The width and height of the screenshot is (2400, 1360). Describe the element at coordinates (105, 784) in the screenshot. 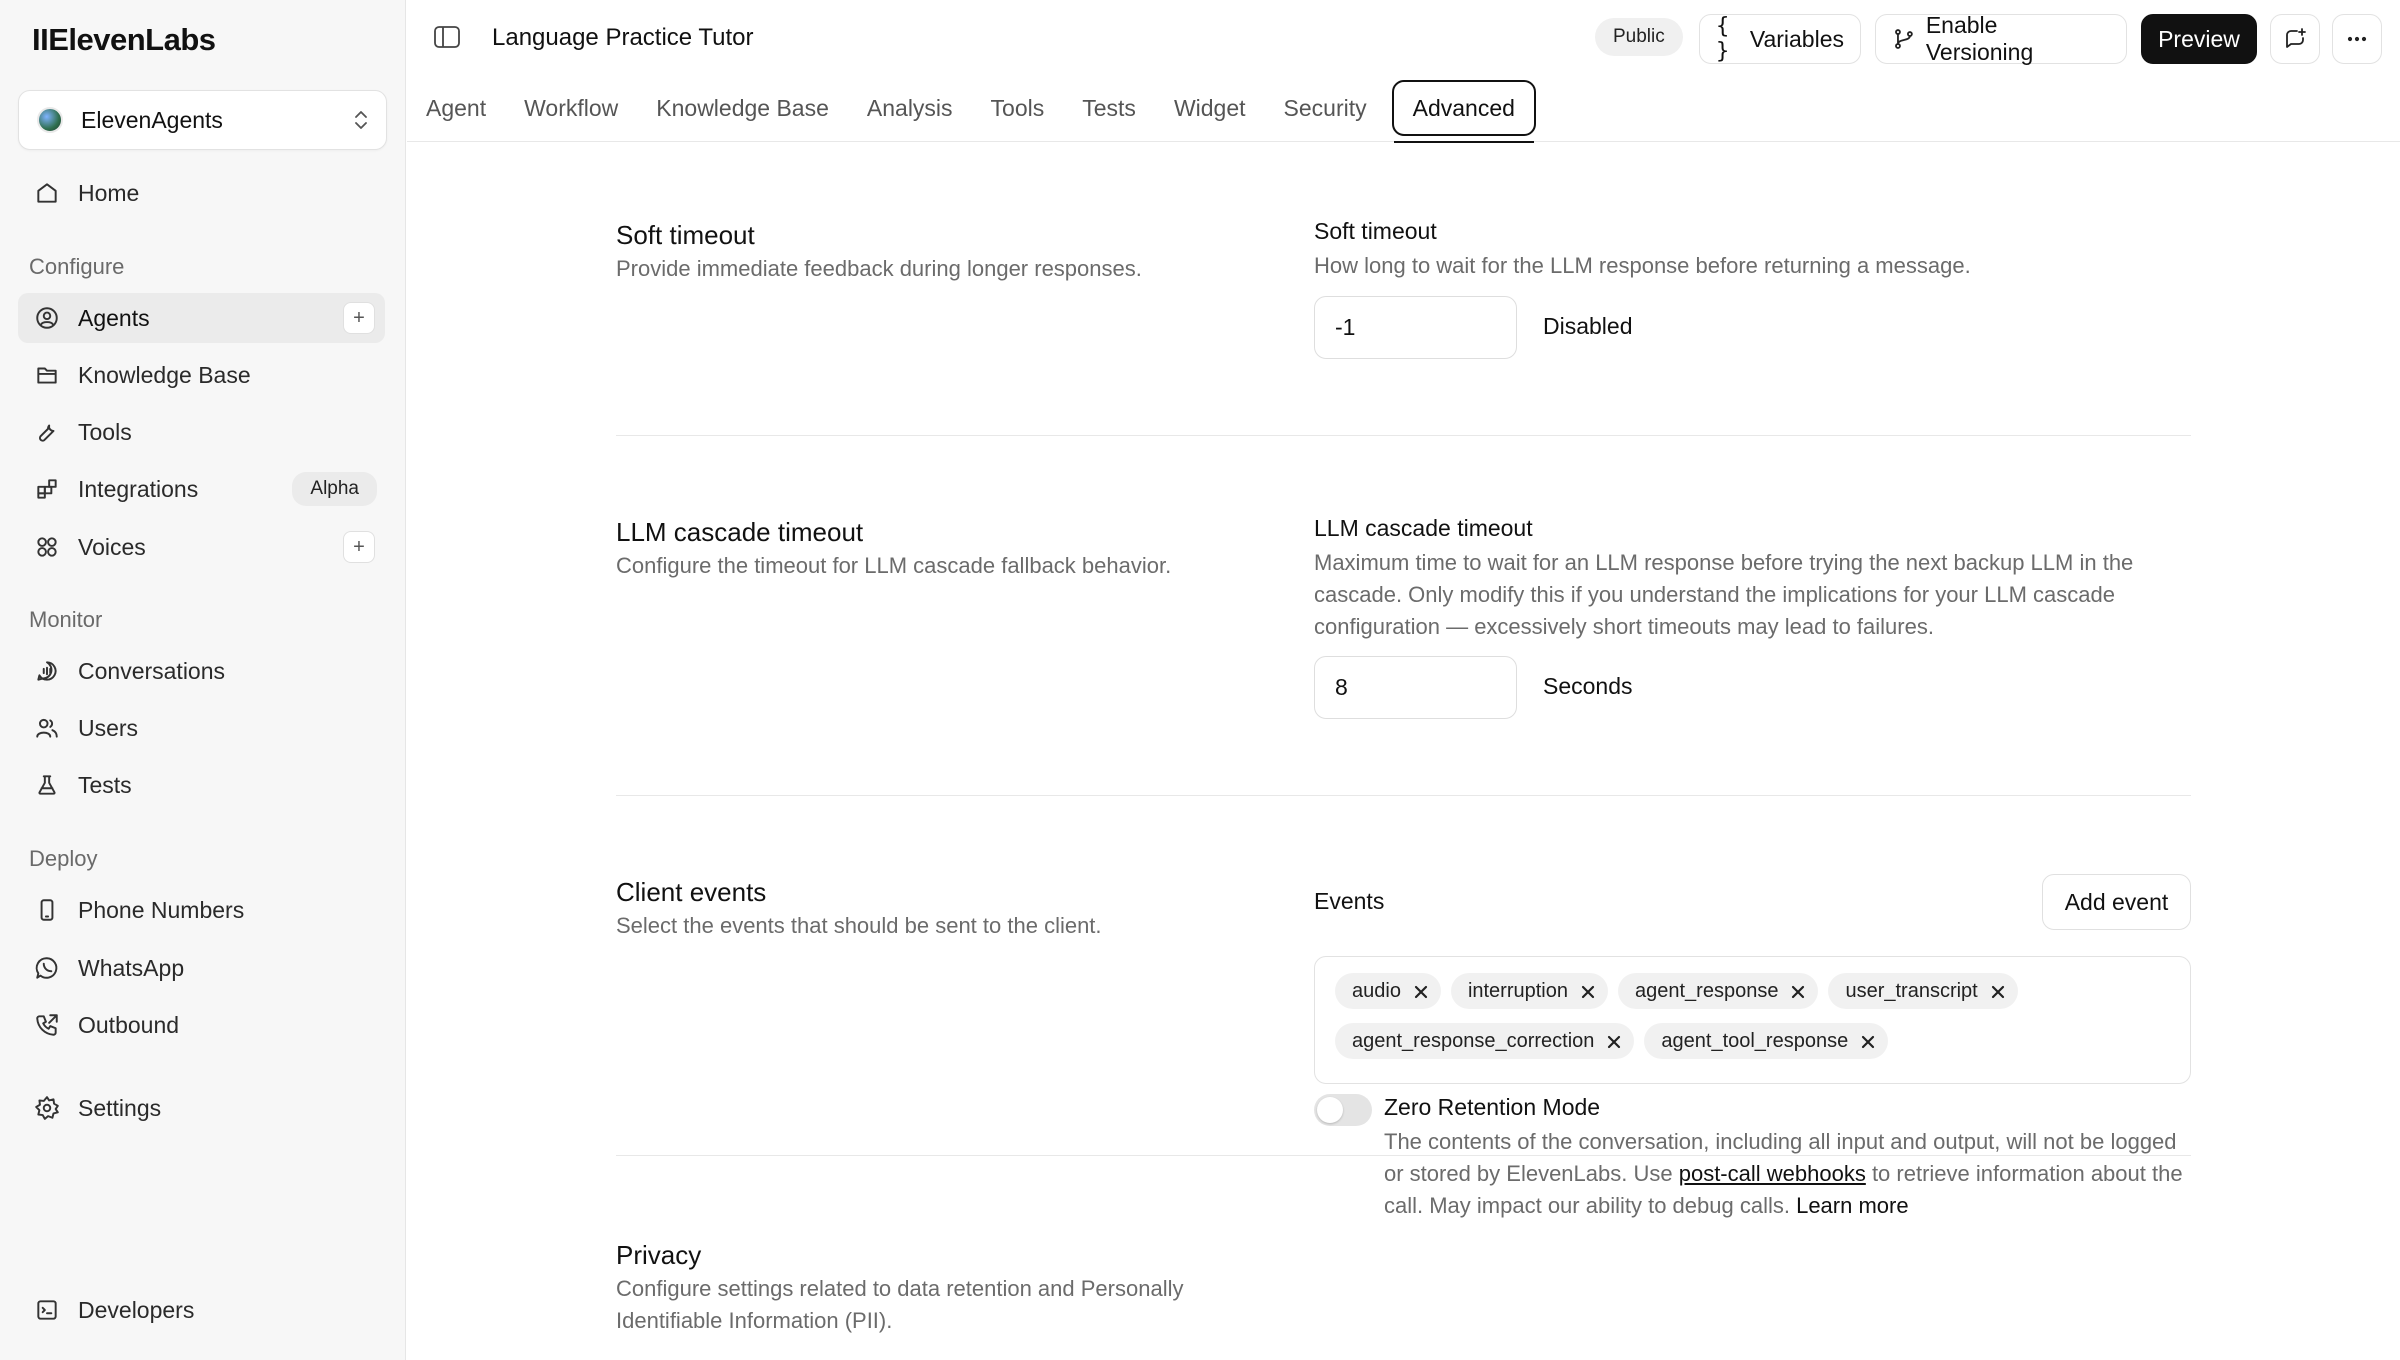

I see `sidebar-item-label: Tests` at that location.